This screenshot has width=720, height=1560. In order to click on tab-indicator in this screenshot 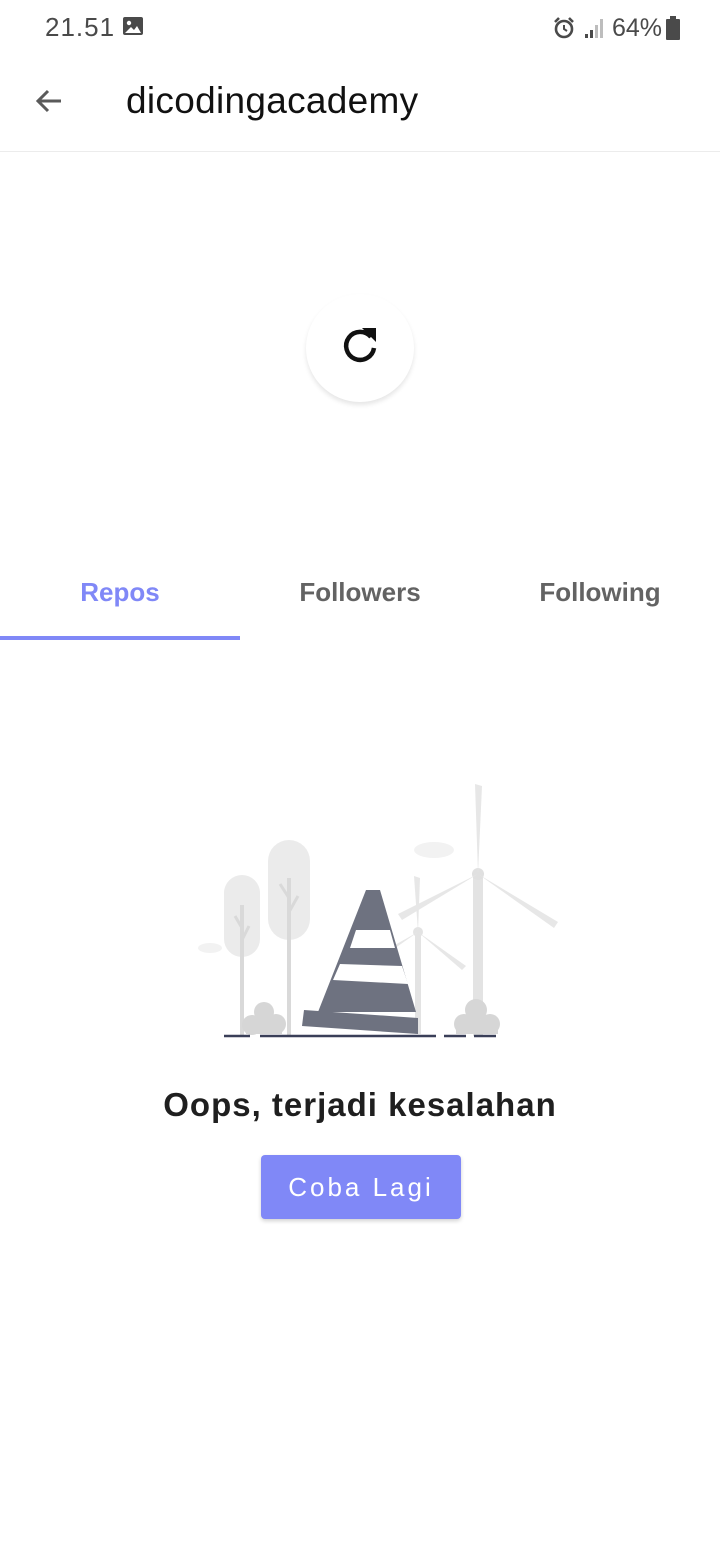, I will do `click(120, 638)`.